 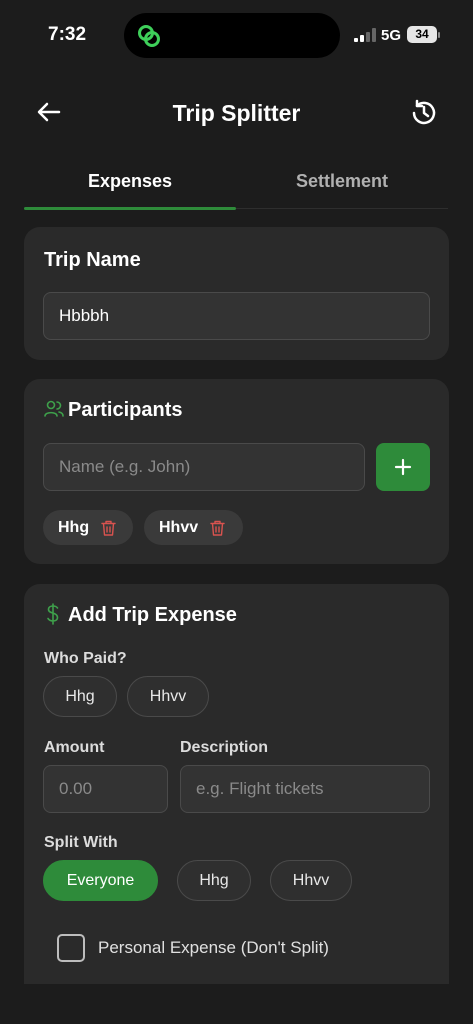 I want to click on add-participant-button, so click(x=403, y=467).